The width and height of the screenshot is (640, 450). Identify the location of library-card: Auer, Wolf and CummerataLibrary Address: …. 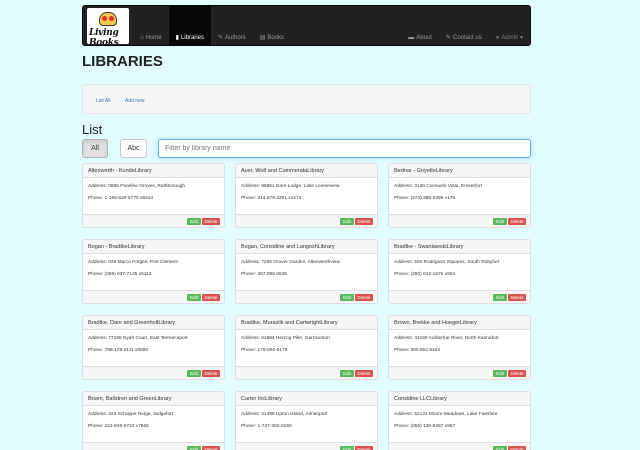
(306, 195).